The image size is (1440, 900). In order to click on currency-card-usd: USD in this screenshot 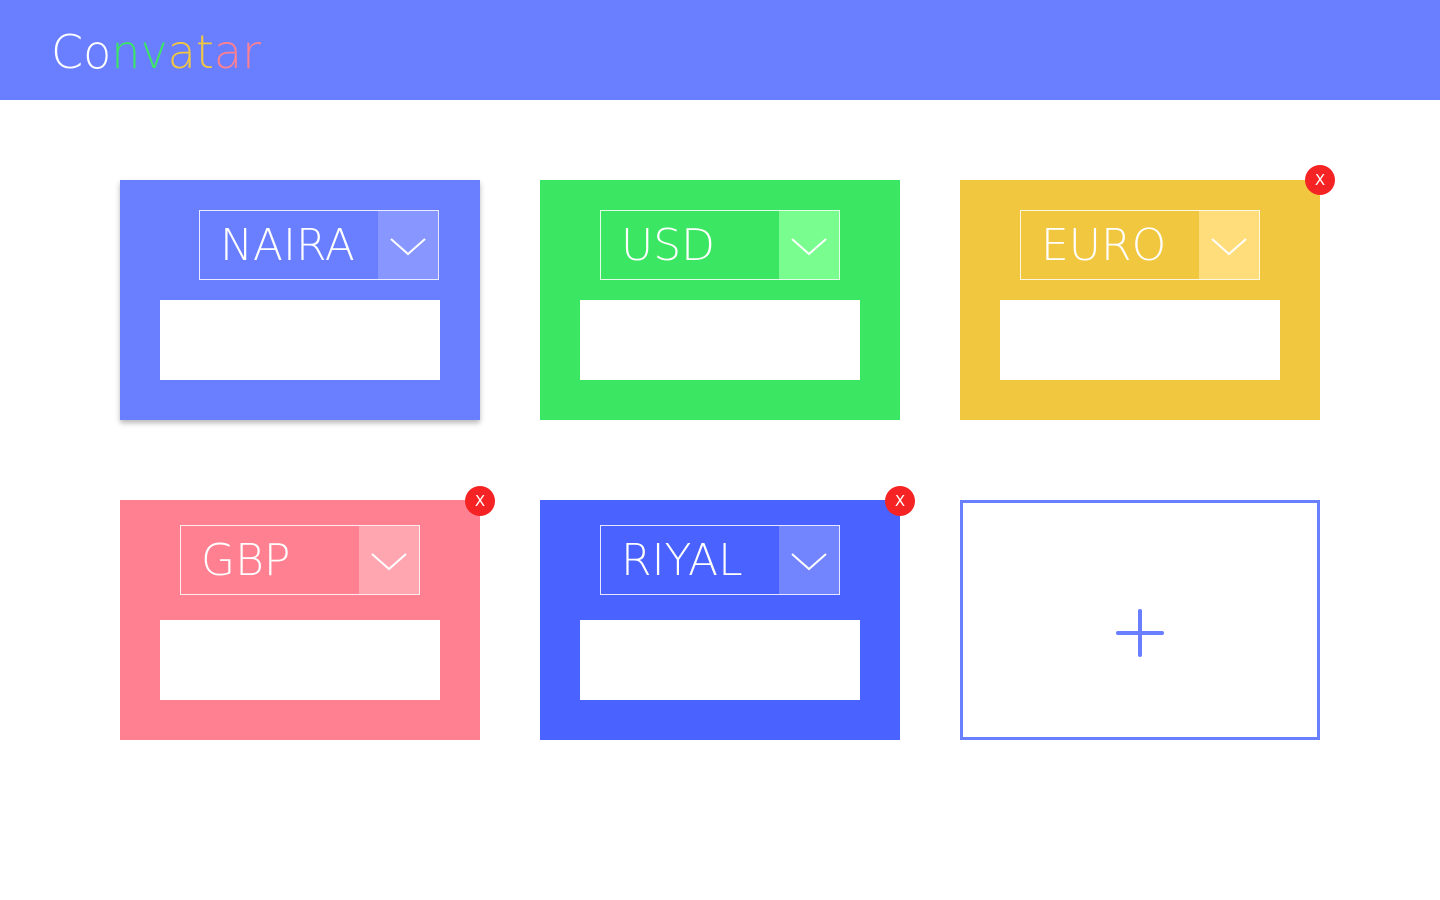, I will do `click(720, 300)`.